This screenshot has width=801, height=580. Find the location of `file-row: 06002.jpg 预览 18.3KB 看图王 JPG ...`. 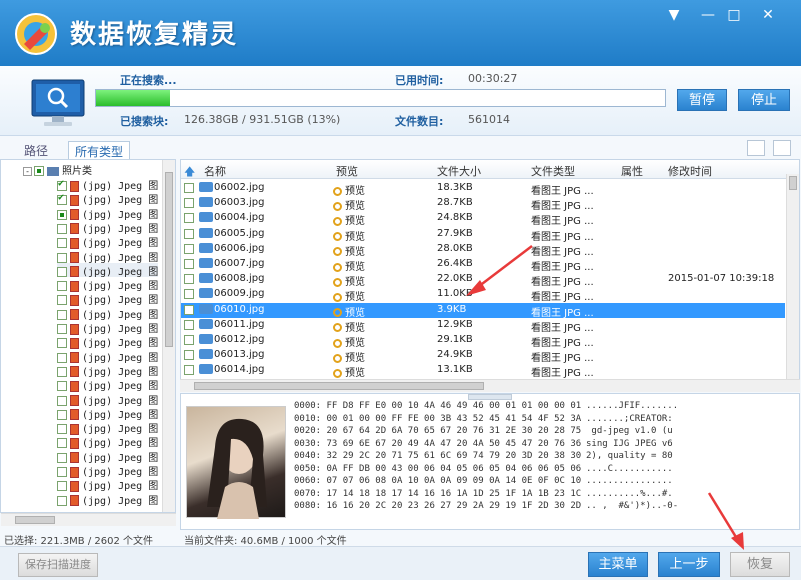

file-row: 06002.jpg 预览 18.3KB 看图王 JPG ... is located at coordinates (483, 189).